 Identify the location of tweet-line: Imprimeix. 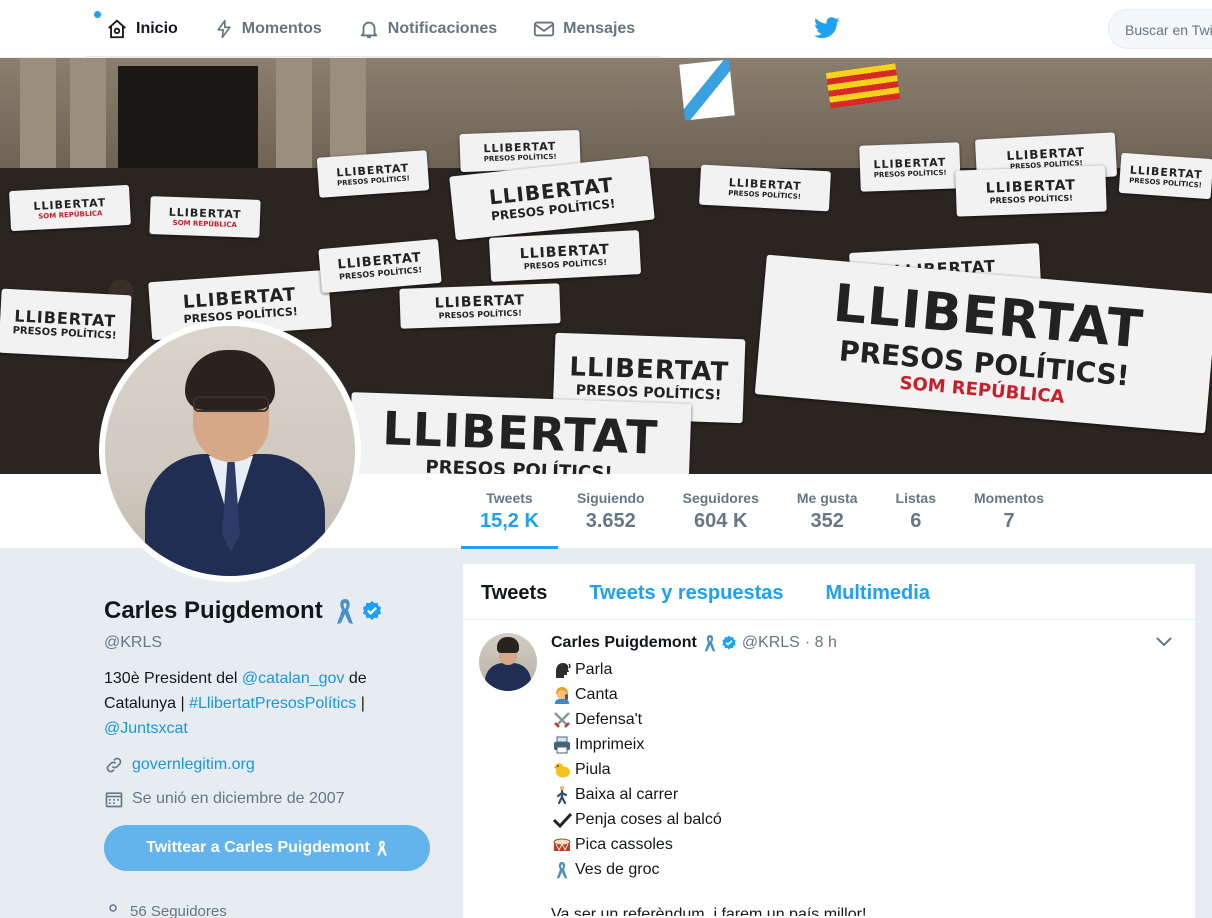
(865, 744).